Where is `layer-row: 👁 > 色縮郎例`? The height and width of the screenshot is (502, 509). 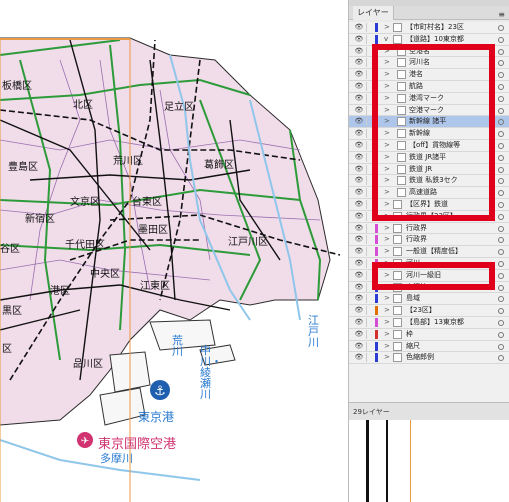 layer-row: 👁 > 色縮郎例 is located at coordinates (429, 358).